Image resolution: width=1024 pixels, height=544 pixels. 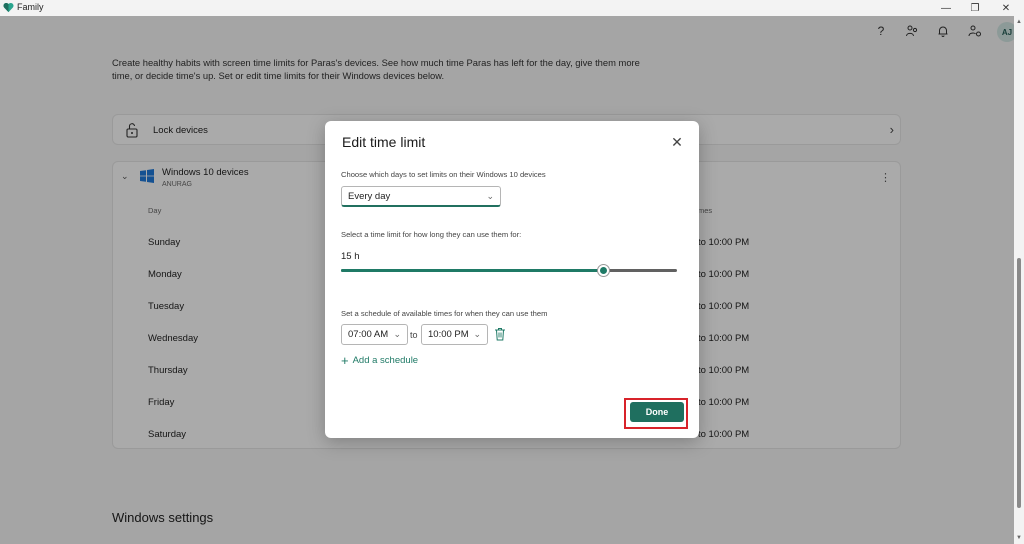 I want to click on time-limit-slider, so click(x=509, y=270).